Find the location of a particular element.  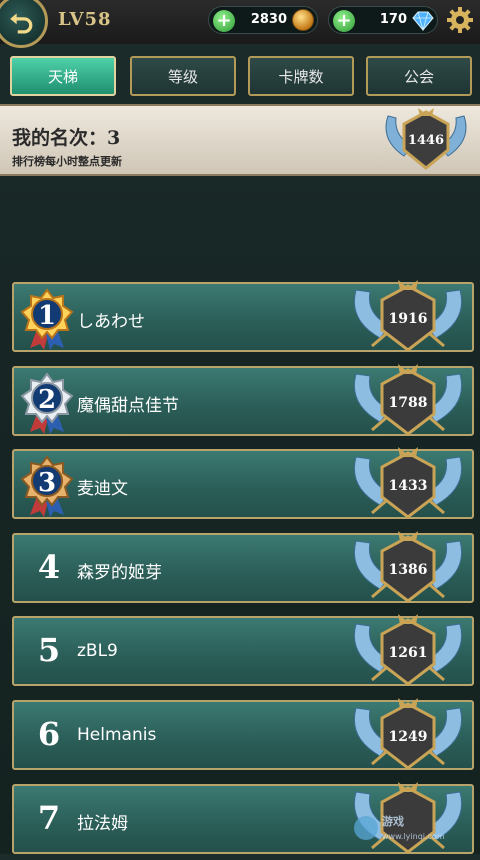

player-name: しあわせ is located at coordinates (111, 322).